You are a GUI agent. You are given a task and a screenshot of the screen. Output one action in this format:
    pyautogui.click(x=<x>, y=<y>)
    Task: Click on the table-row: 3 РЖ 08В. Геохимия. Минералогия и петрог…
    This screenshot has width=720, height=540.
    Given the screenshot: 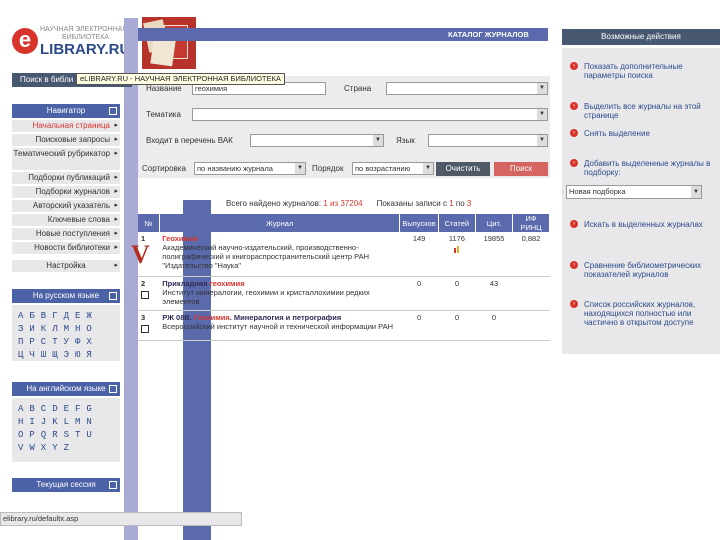 What is the action you would take?
    pyautogui.click(x=344, y=325)
    